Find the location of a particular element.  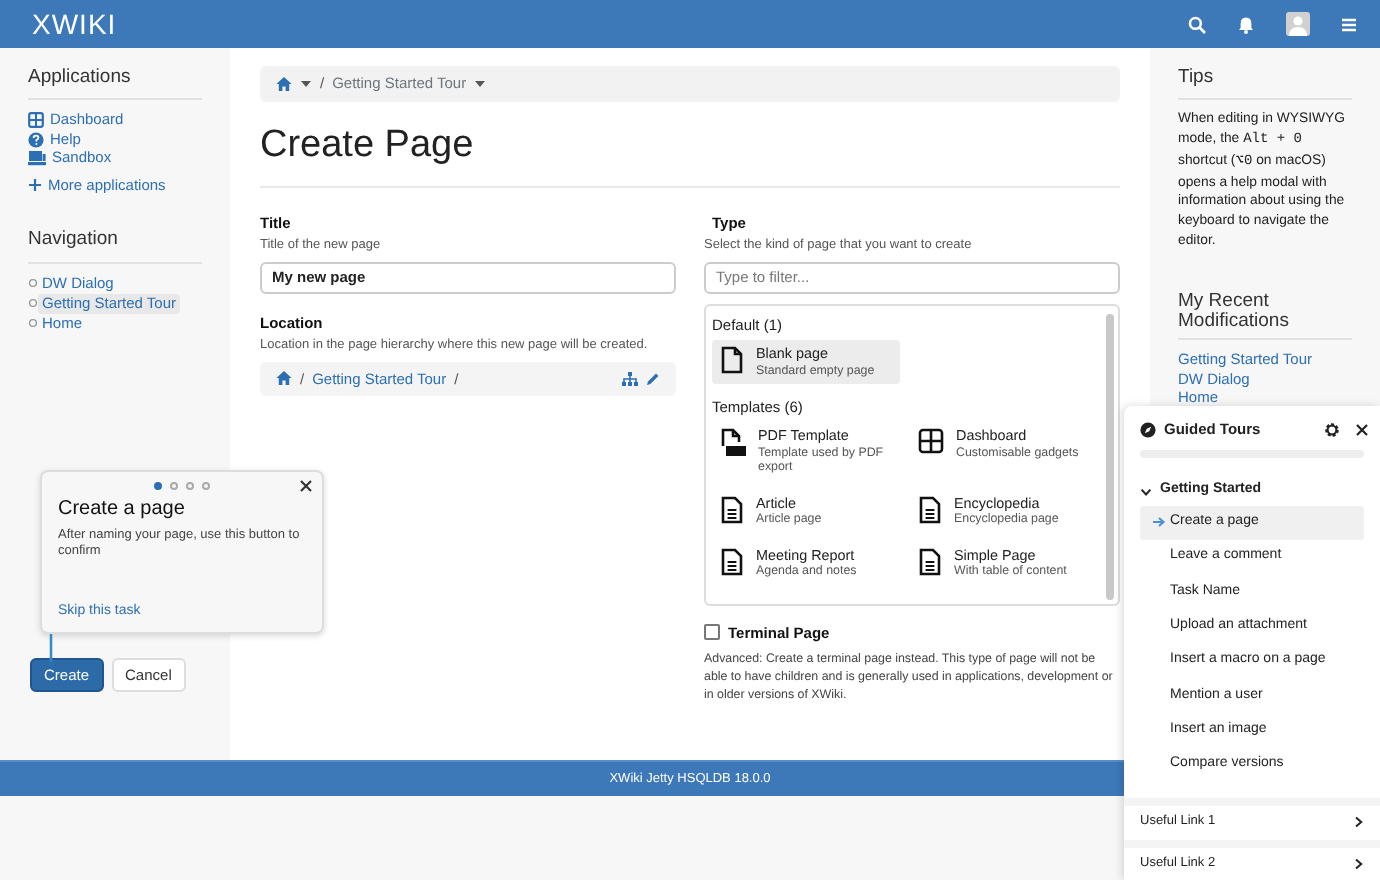

section-heading: Applications is located at coordinates (115, 82).